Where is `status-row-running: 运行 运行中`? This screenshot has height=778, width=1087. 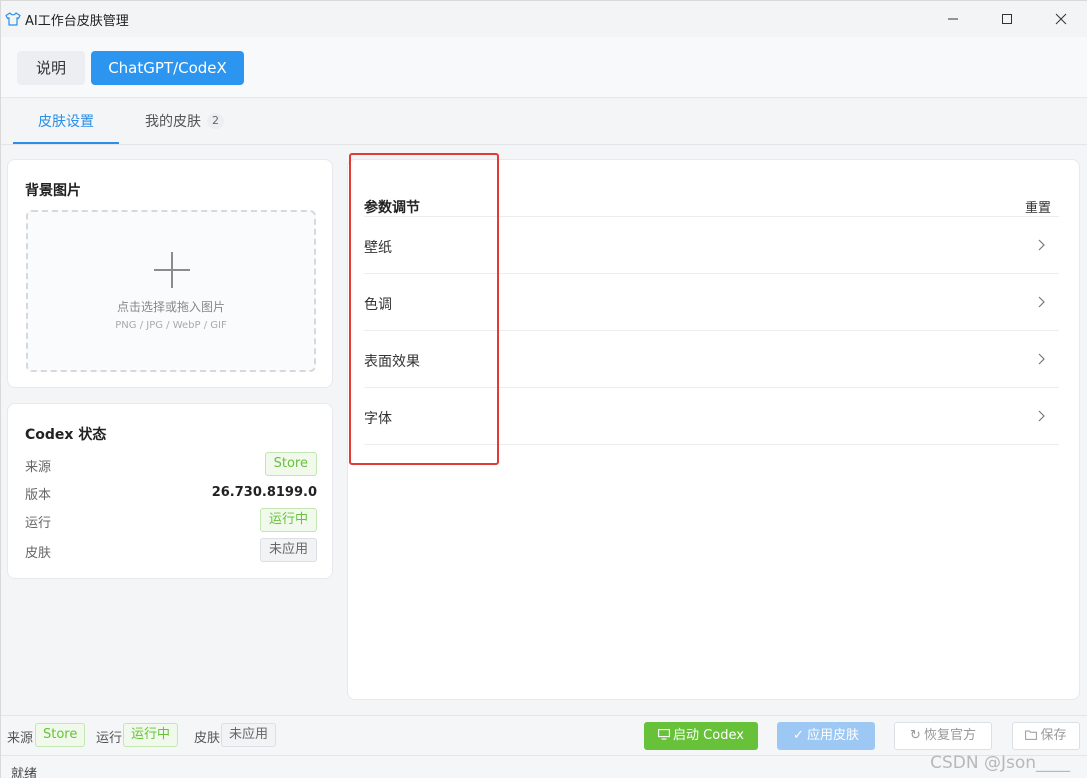 status-row-running: 运行 运行中 is located at coordinates (171, 520).